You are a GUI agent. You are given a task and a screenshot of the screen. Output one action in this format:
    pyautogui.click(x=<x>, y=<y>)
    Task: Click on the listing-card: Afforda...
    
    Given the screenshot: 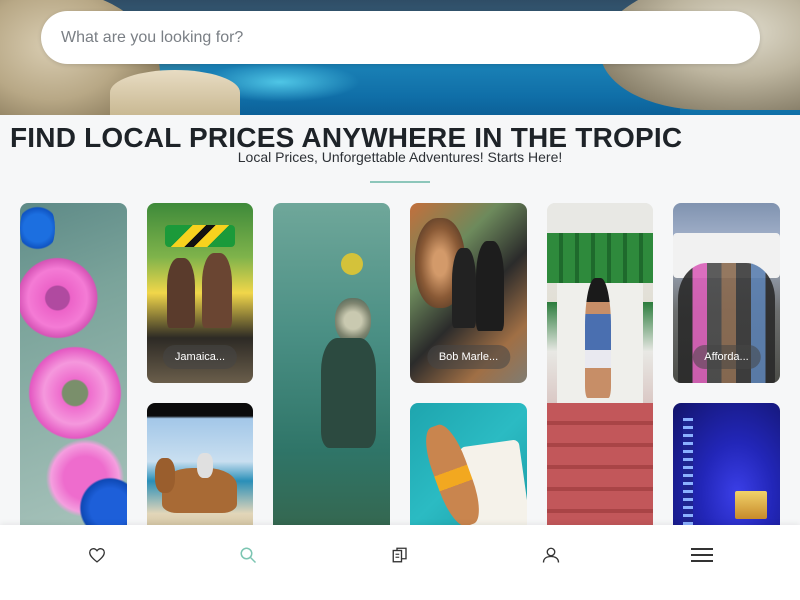 What is the action you would take?
    pyautogui.click(x=726, y=293)
    